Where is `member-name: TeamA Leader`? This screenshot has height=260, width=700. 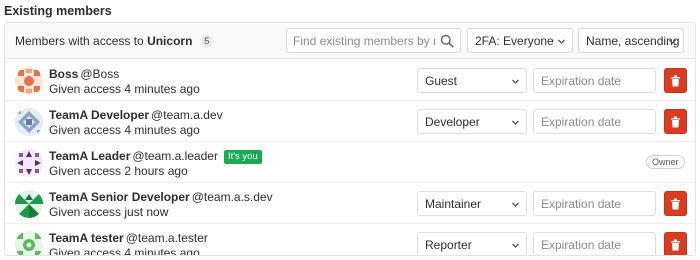
member-name: TeamA Leader is located at coordinates (89, 156).